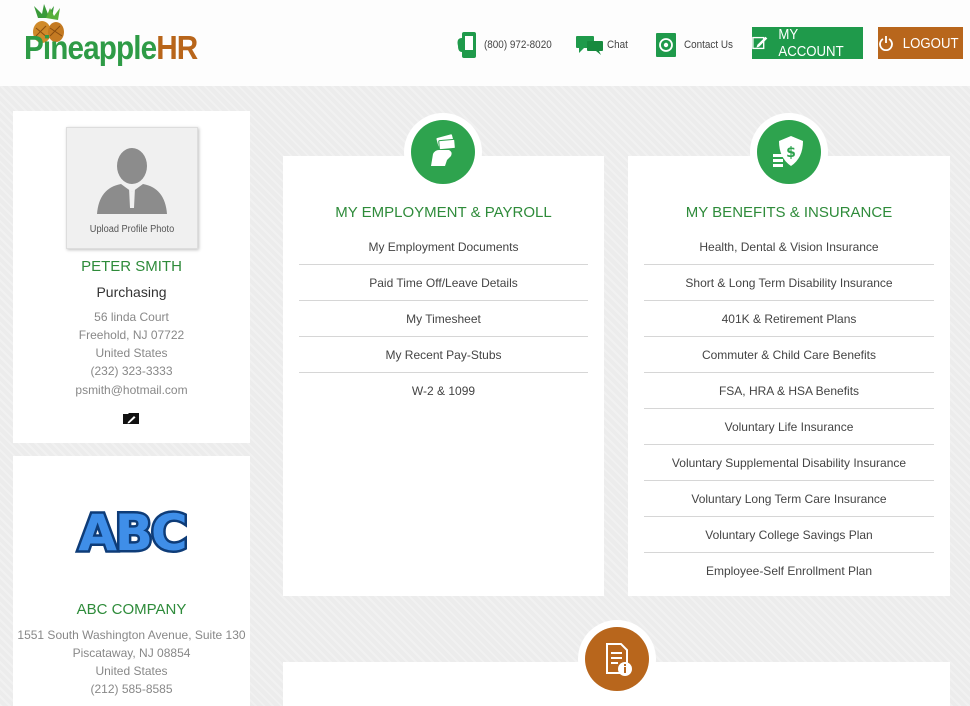 This screenshot has width=970, height=706. What do you see at coordinates (131, 635) in the screenshot?
I see `company-address-line1: 1551 South Washington Avenue, Suite 130` at bounding box center [131, 635].